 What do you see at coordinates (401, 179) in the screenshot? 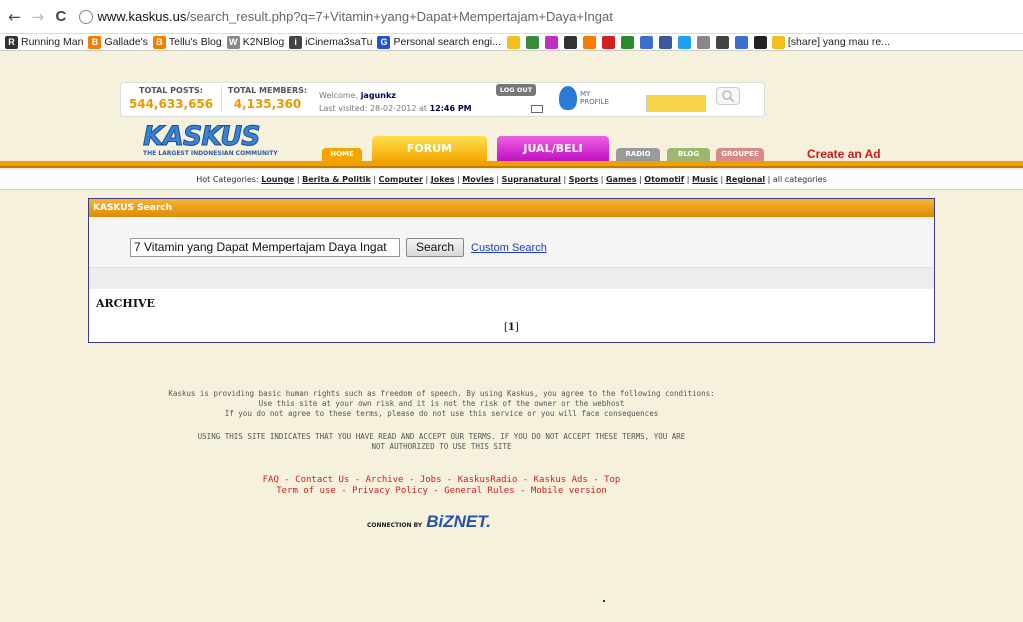
I see `hot-category-link: Computer` at bounding box center [401, 179].